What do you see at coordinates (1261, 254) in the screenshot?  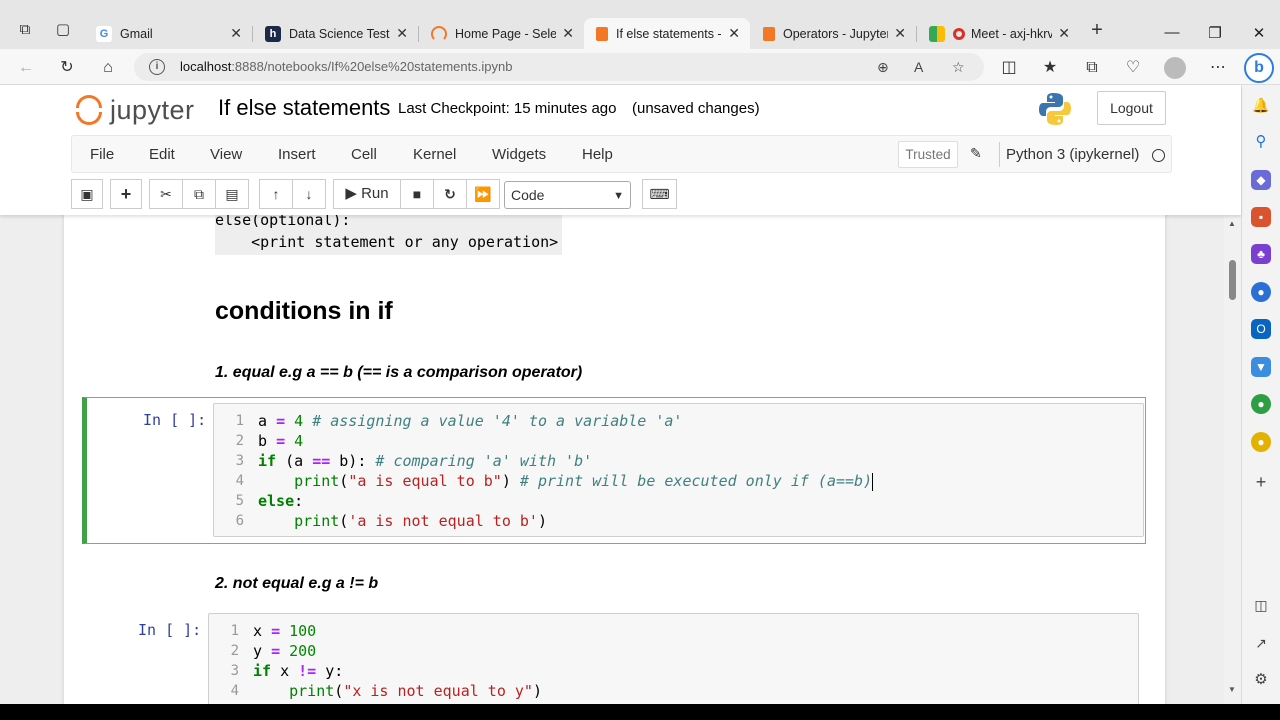 I see `games-icon: ♣` at bounding box center [1261, 254].